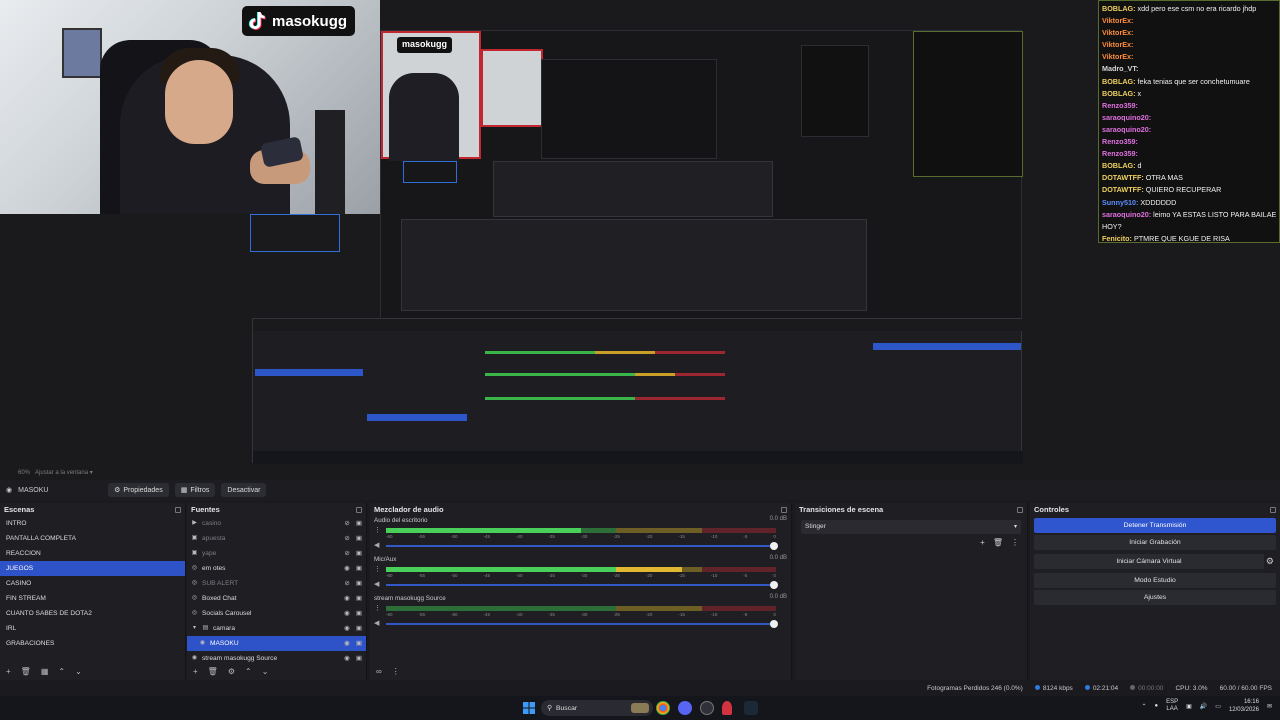 The height and width of the screenshot is (720, 1280). What do you see at coordinates (92, 628) in the screenshot?
I see `scene-item: IRL` at bounding box center [92, 628].